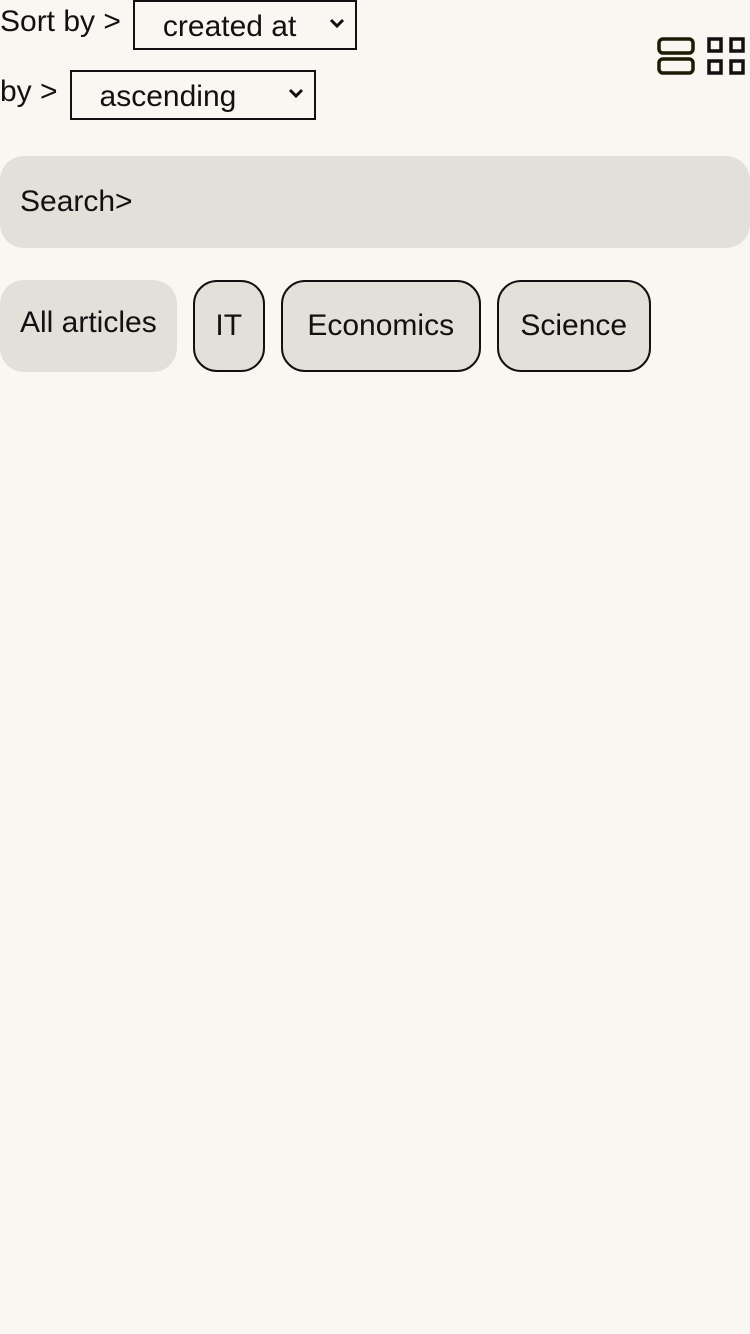 This screenshot has width=750, height=1334. I want to click on category-chip-label: Economics, so click(381, 325).